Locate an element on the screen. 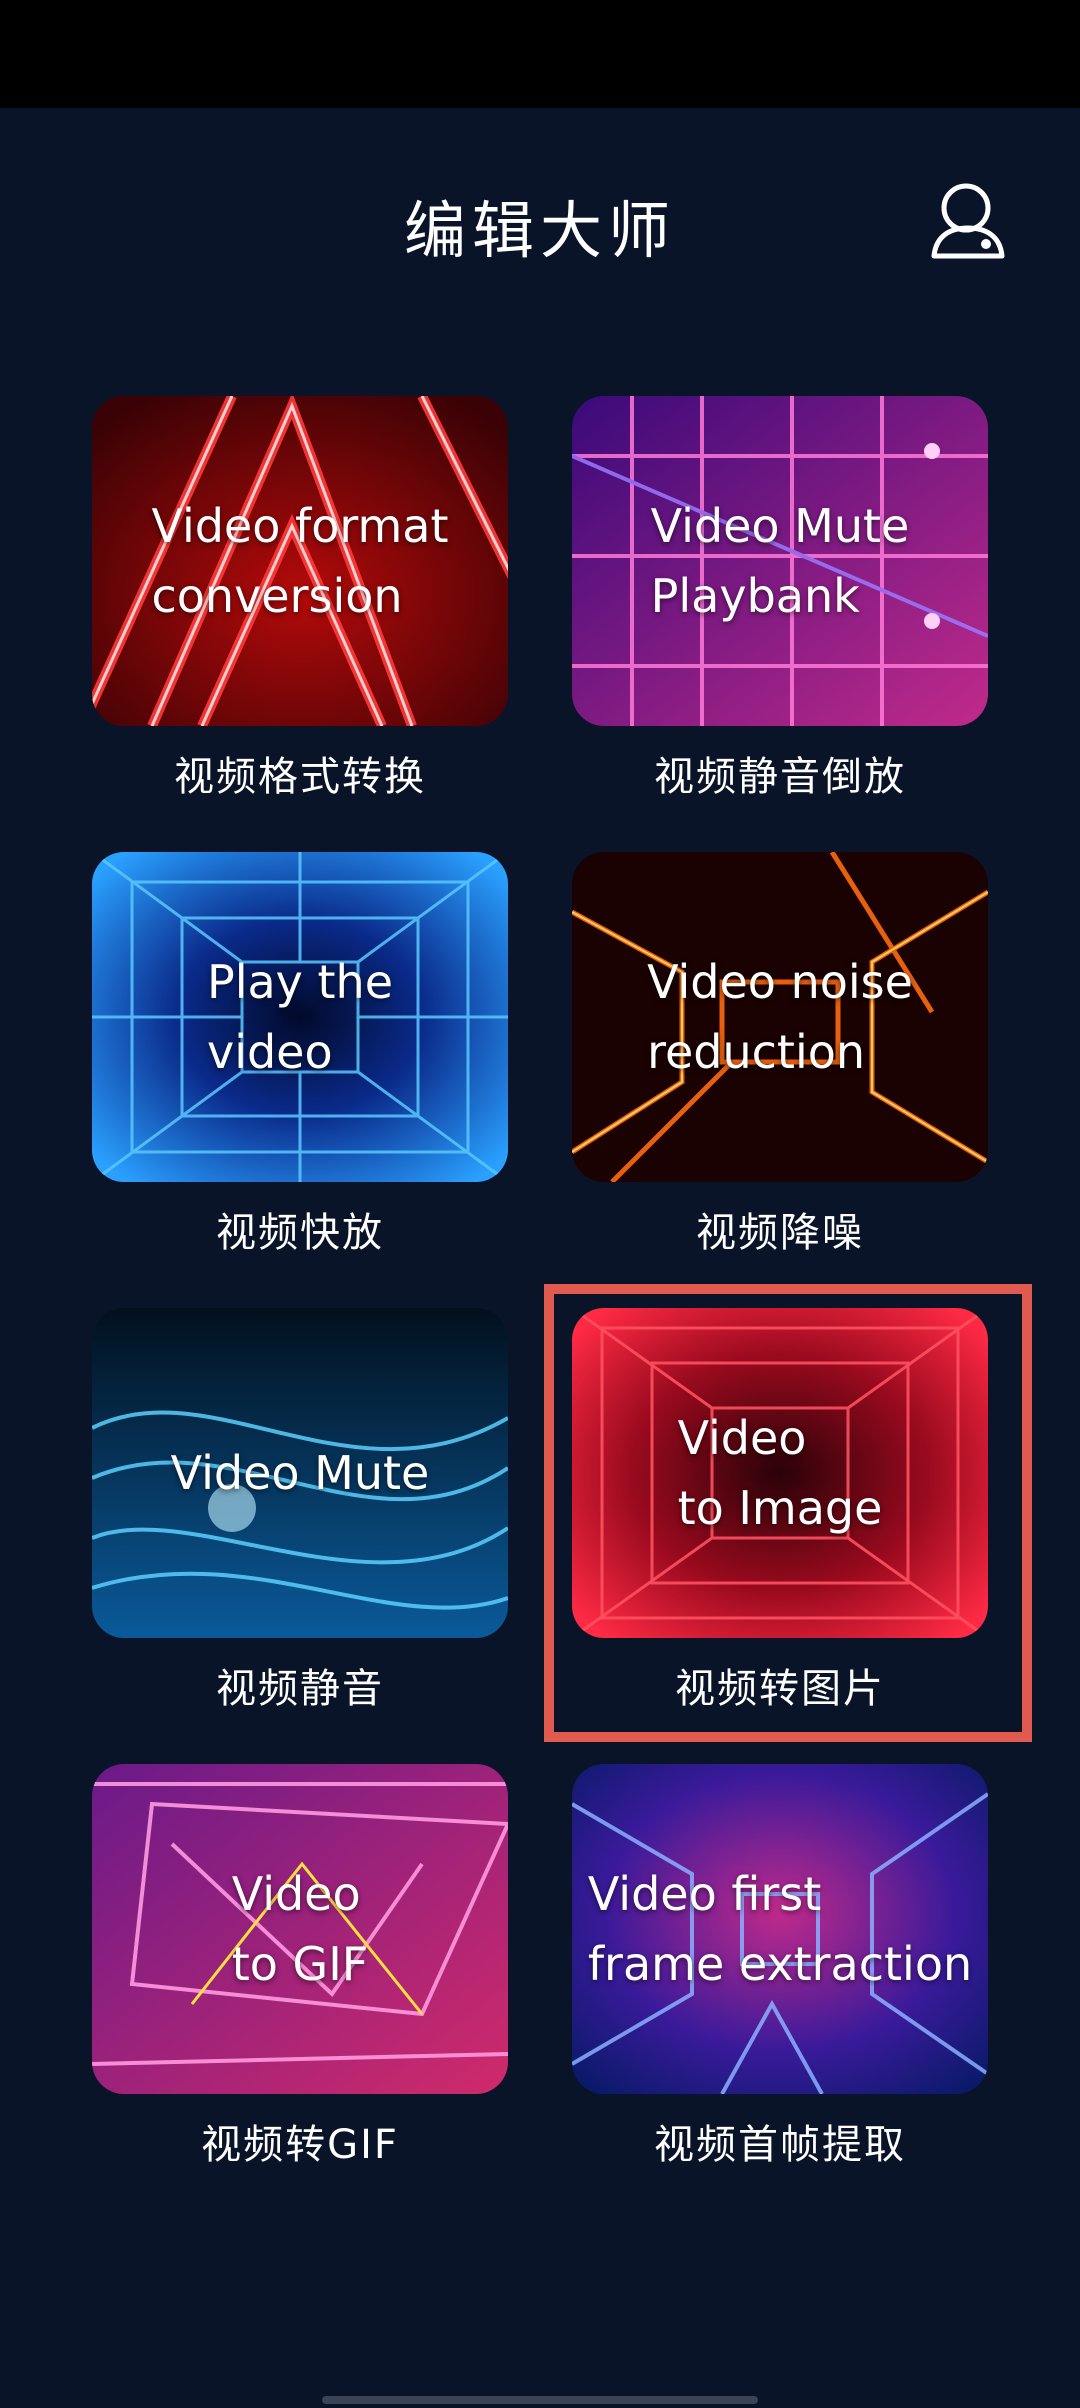  tile-overlay-text: Play the video is located at coordinates (300, 1017).